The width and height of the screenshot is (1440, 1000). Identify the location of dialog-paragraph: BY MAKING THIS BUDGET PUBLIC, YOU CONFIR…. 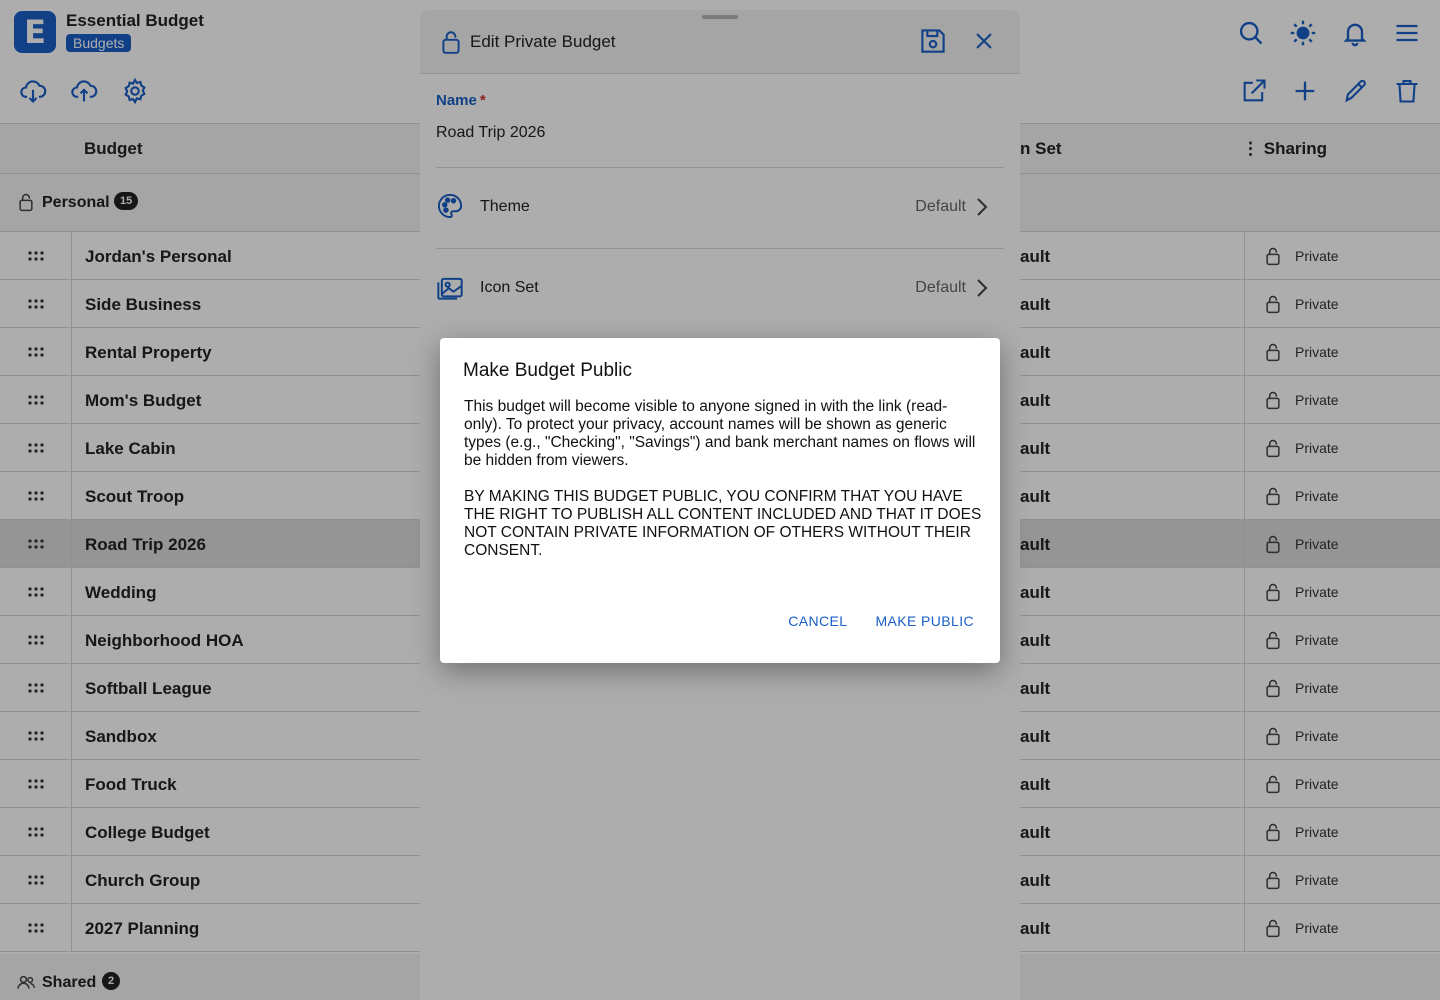
(723, 523).